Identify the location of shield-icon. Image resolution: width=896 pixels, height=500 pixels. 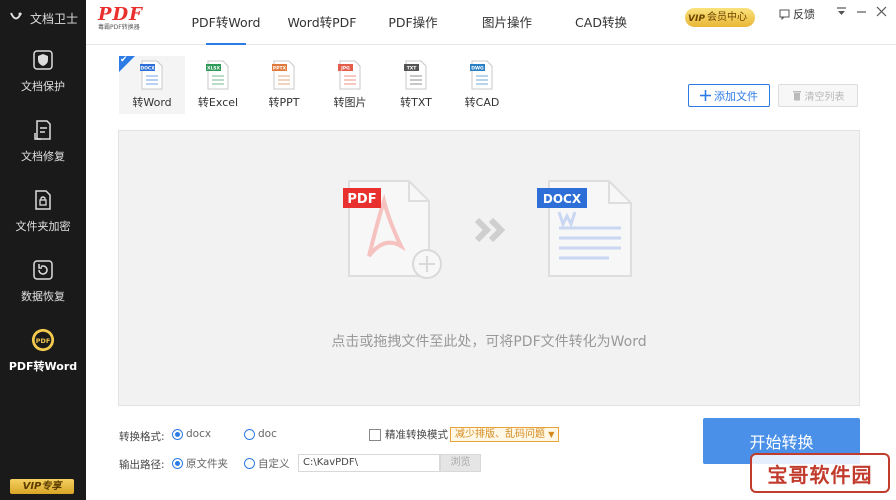
(43, 60).